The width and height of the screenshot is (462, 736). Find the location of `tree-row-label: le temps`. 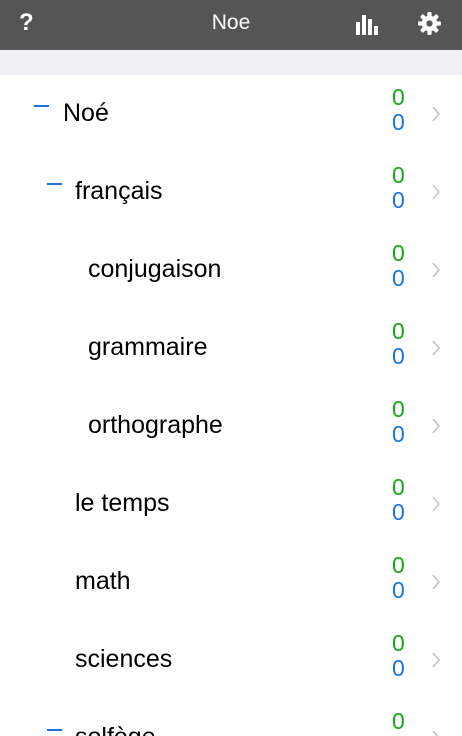

tree-row-label: le temps is located at coordinates (122, 503).